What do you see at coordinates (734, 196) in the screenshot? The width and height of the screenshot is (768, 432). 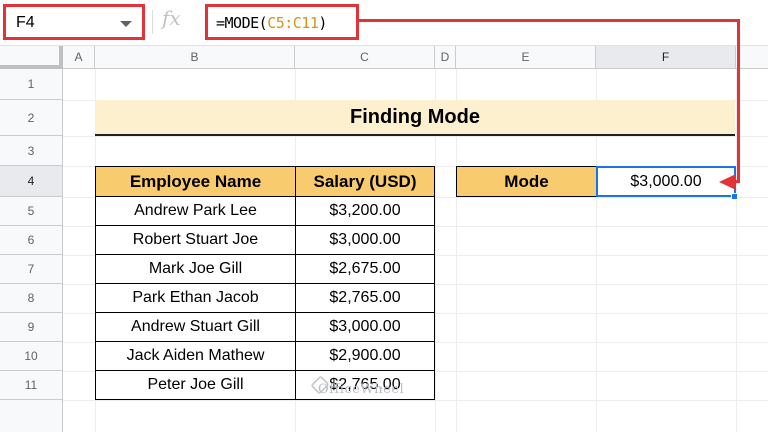 I see `fill-handle` at bounding box center [734, 196].